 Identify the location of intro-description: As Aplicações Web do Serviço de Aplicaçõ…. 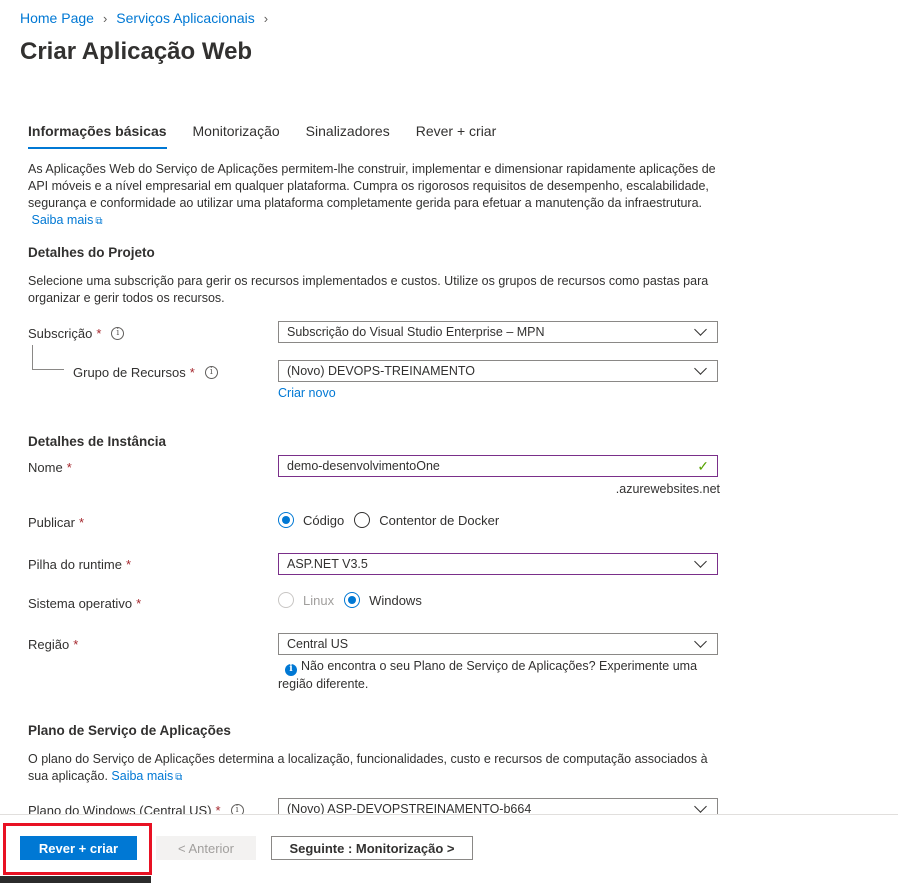
(372, 186).